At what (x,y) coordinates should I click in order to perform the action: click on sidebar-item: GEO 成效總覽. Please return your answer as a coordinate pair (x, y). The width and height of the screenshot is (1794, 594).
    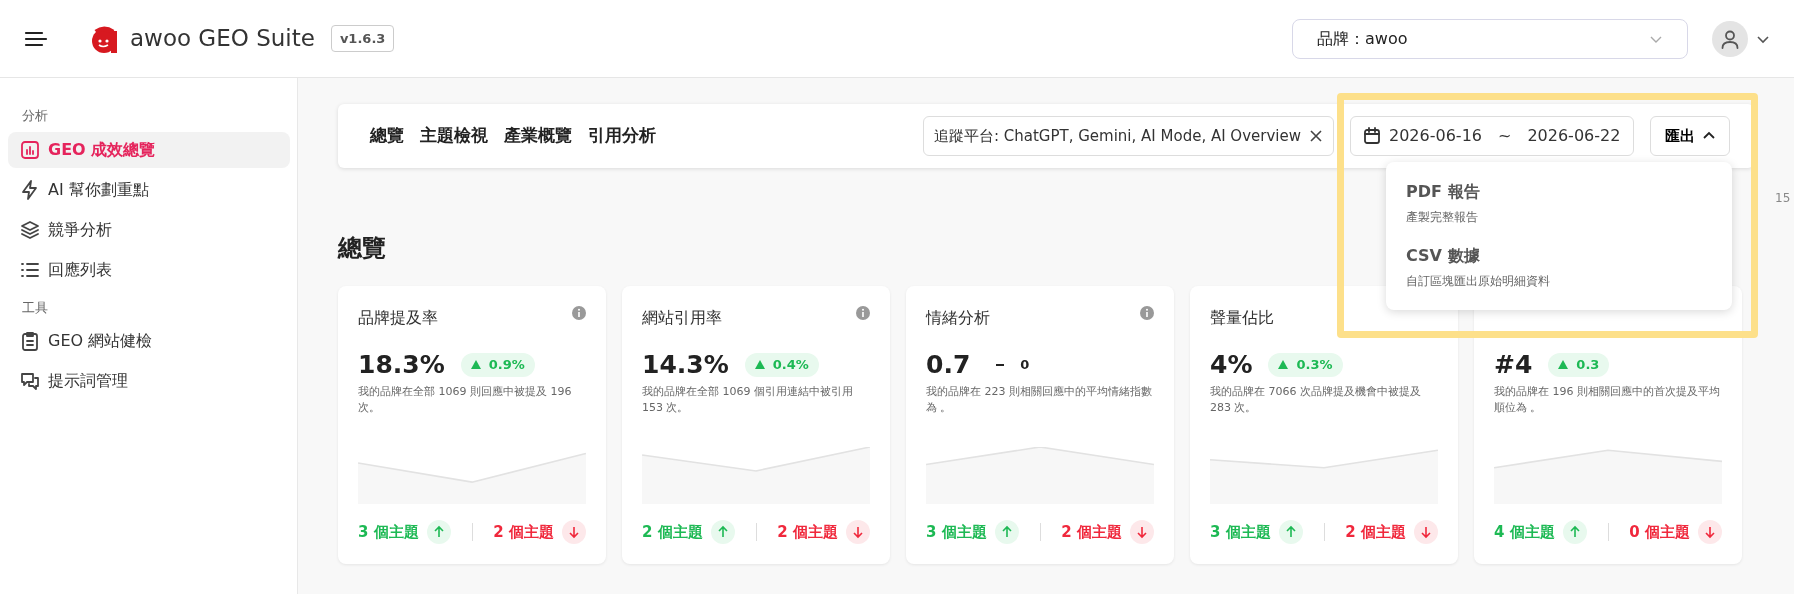
    Looking at the image, I should click on (149, 149).